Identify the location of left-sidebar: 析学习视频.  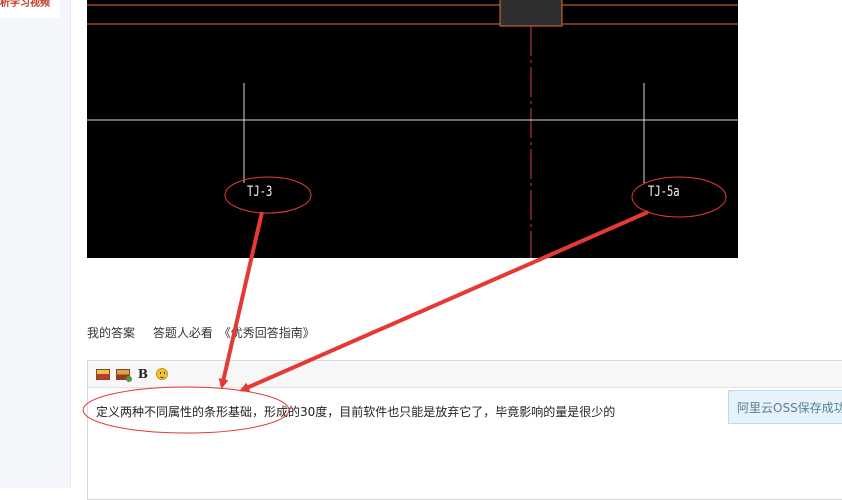
(35, 244).